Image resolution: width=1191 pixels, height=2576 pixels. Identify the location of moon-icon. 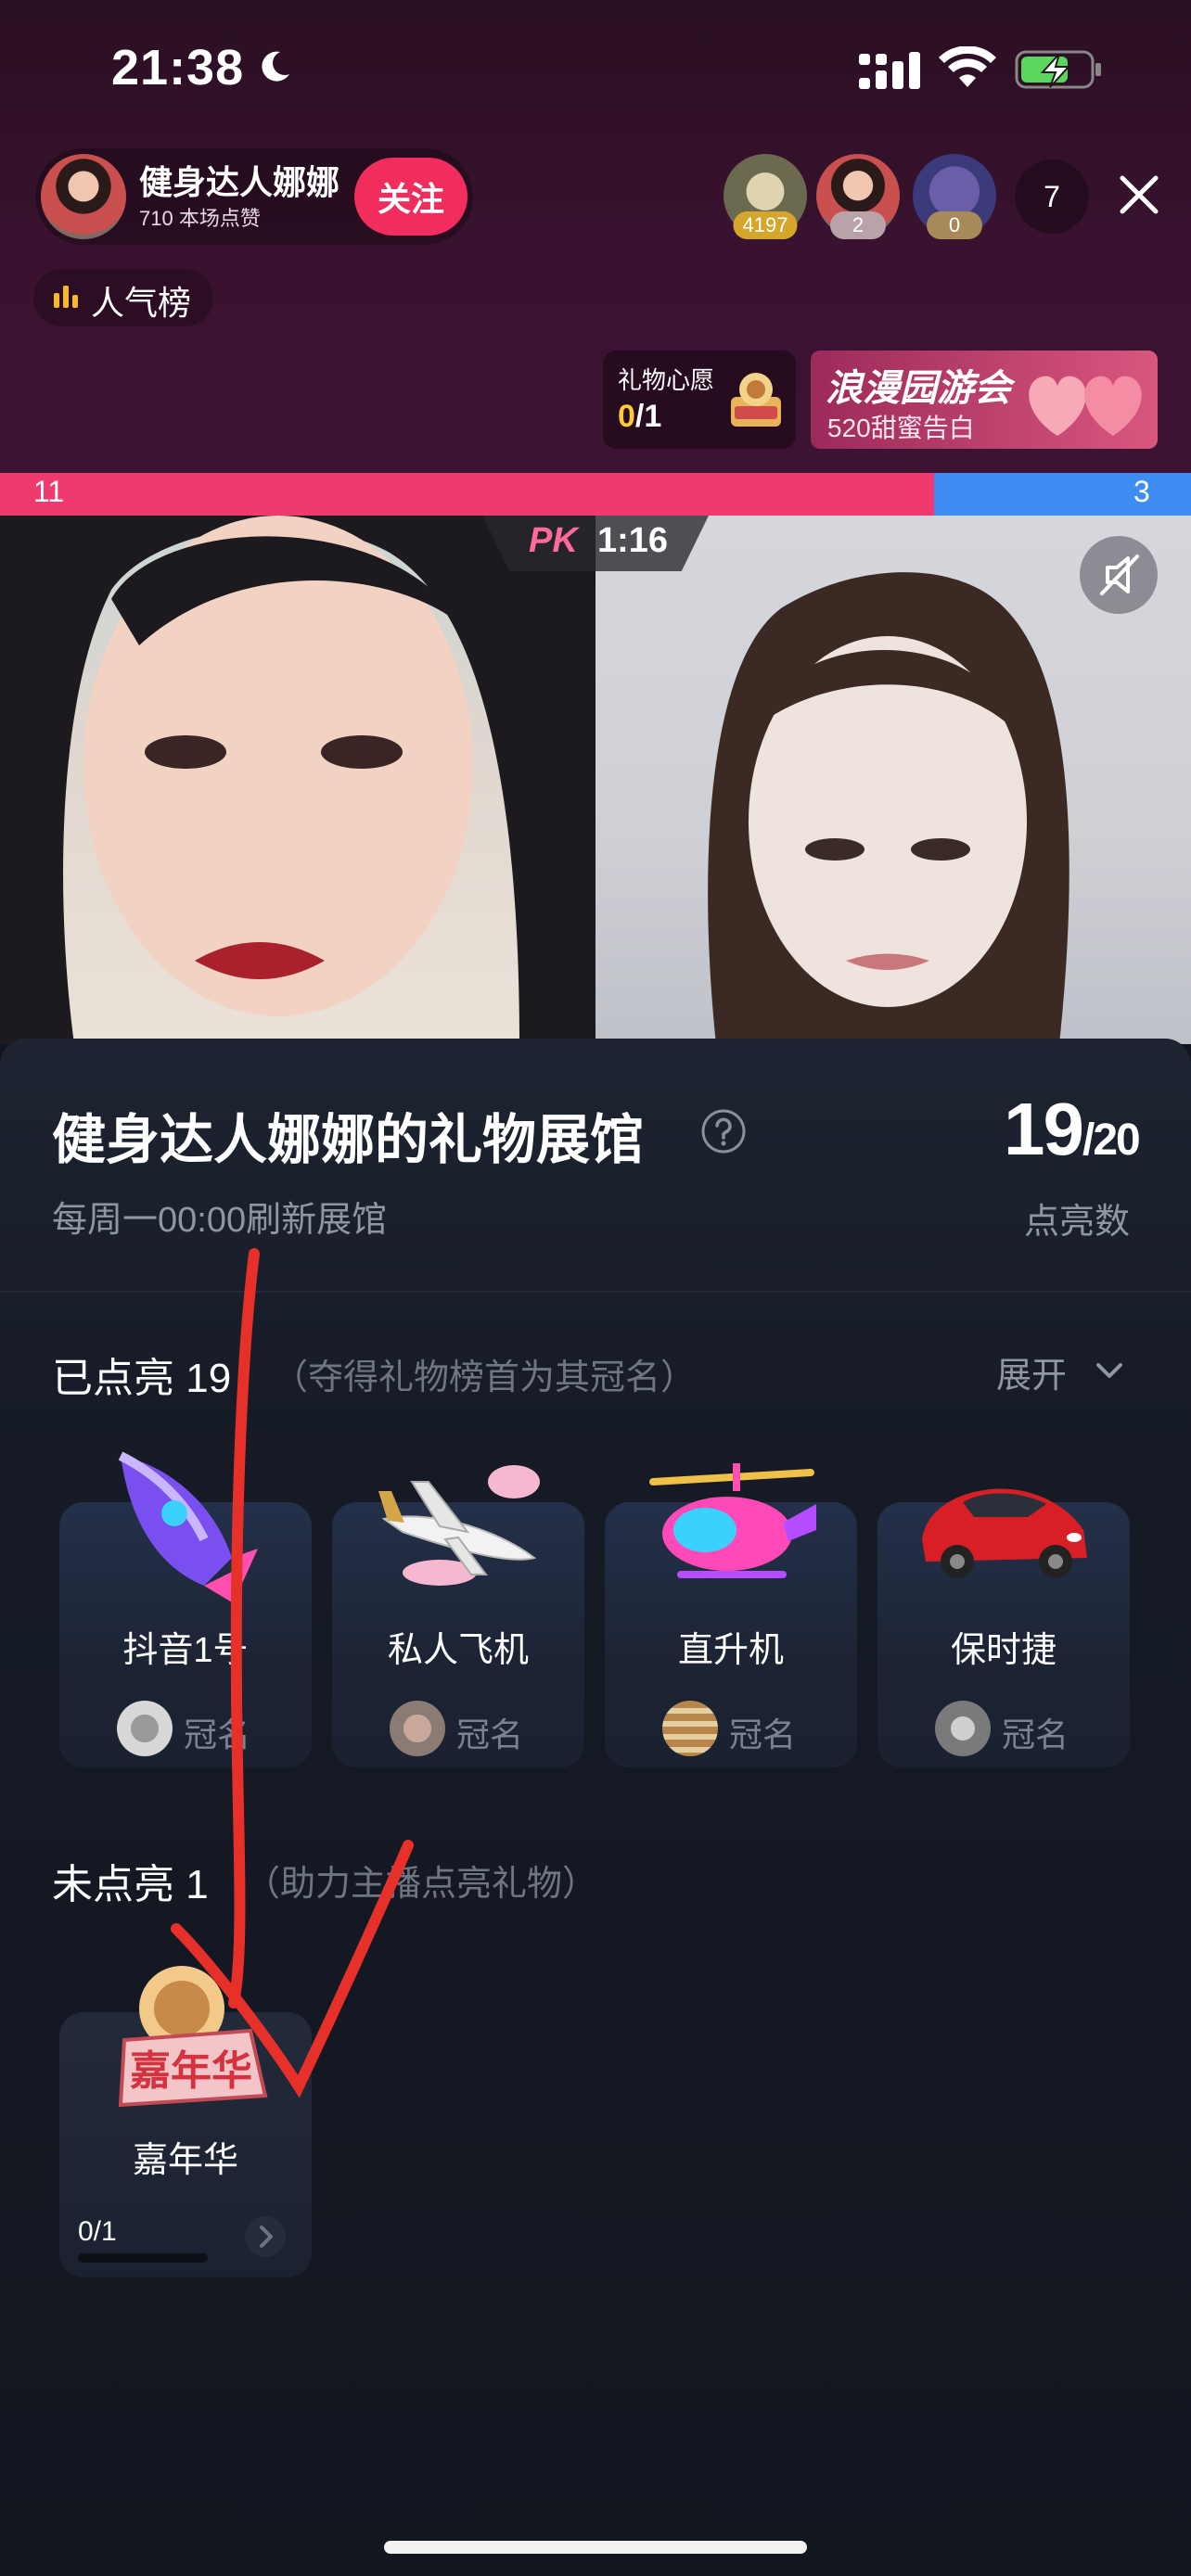
(275, 66).